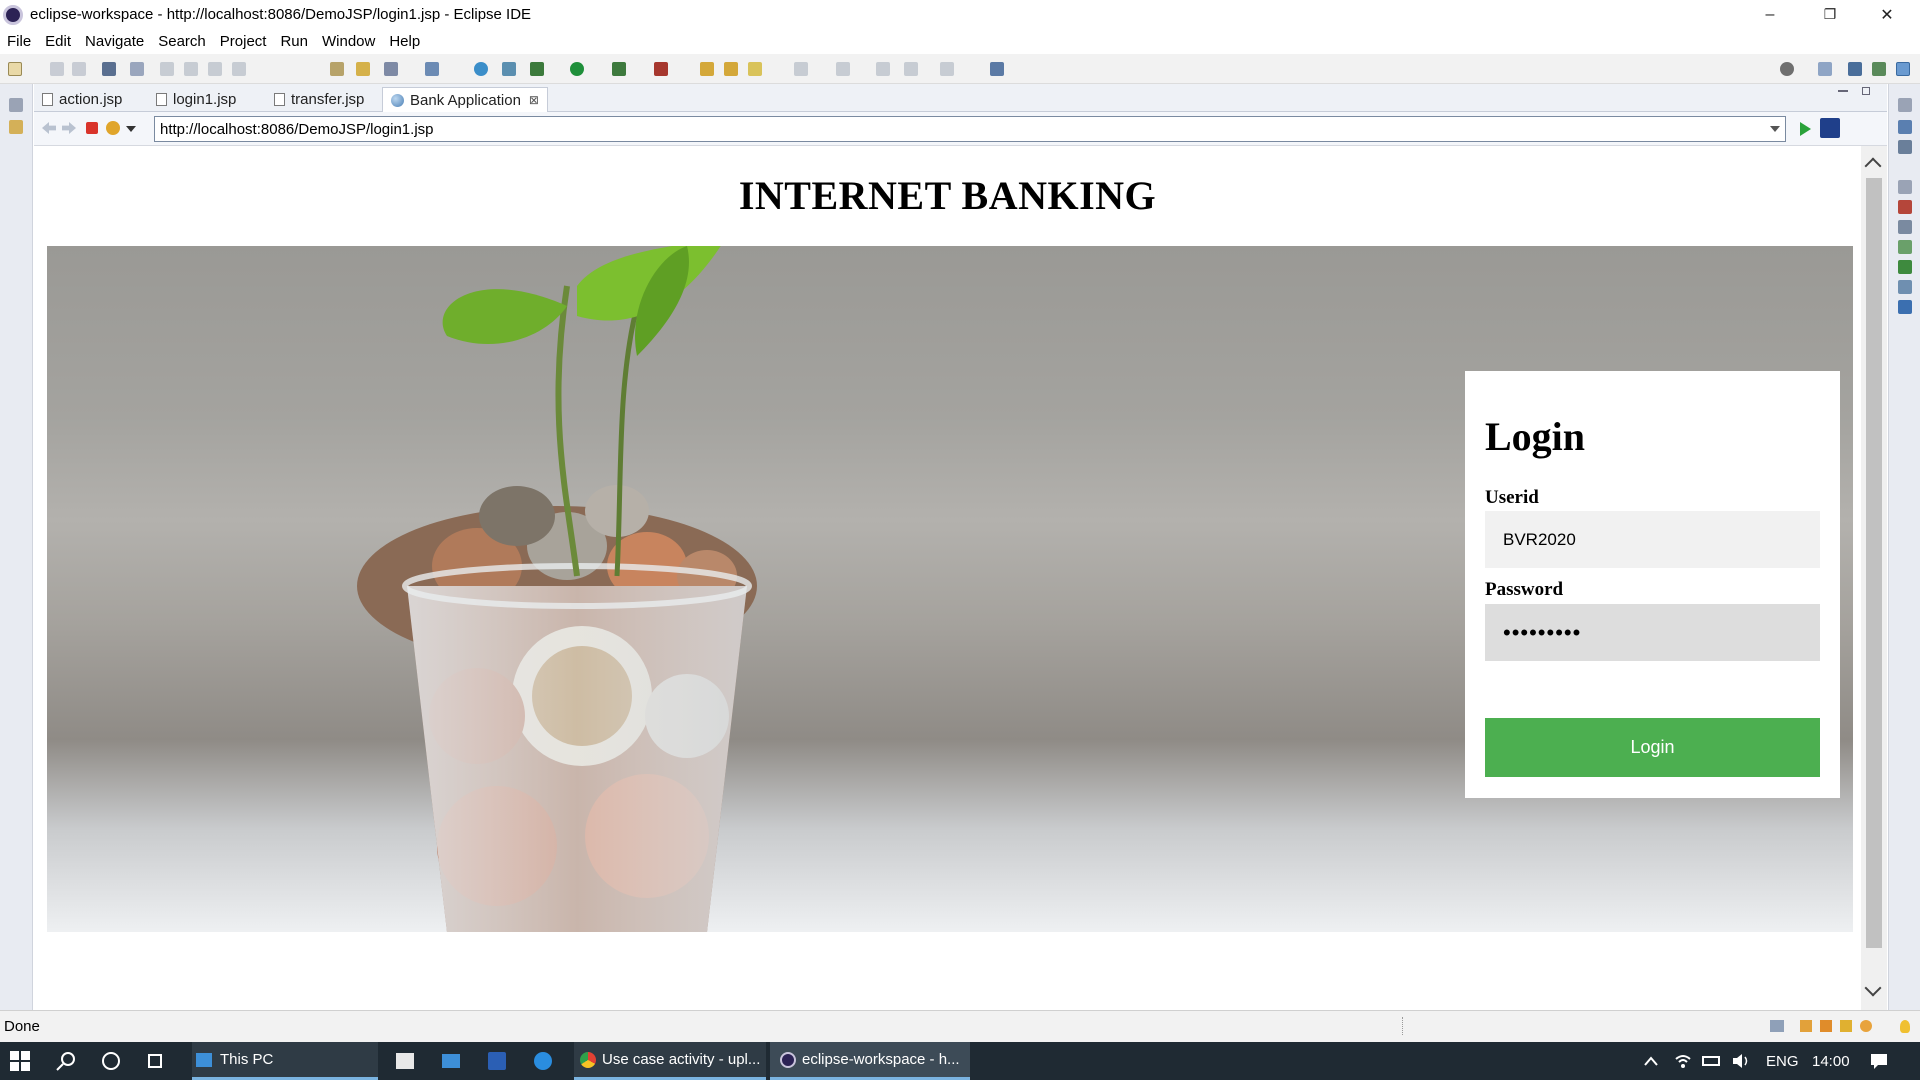  What do you see at coordinates (1873, 166) in the screenshot?
I see `scroll-up-icon` at bounding box center [1873, 166].